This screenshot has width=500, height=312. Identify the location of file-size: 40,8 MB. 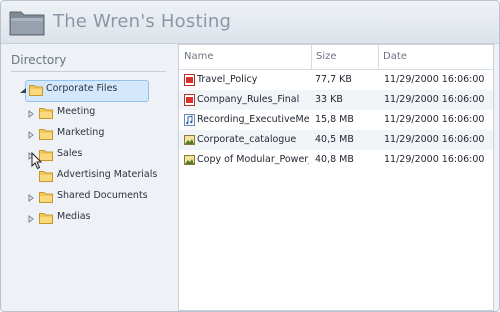
(334, 159).